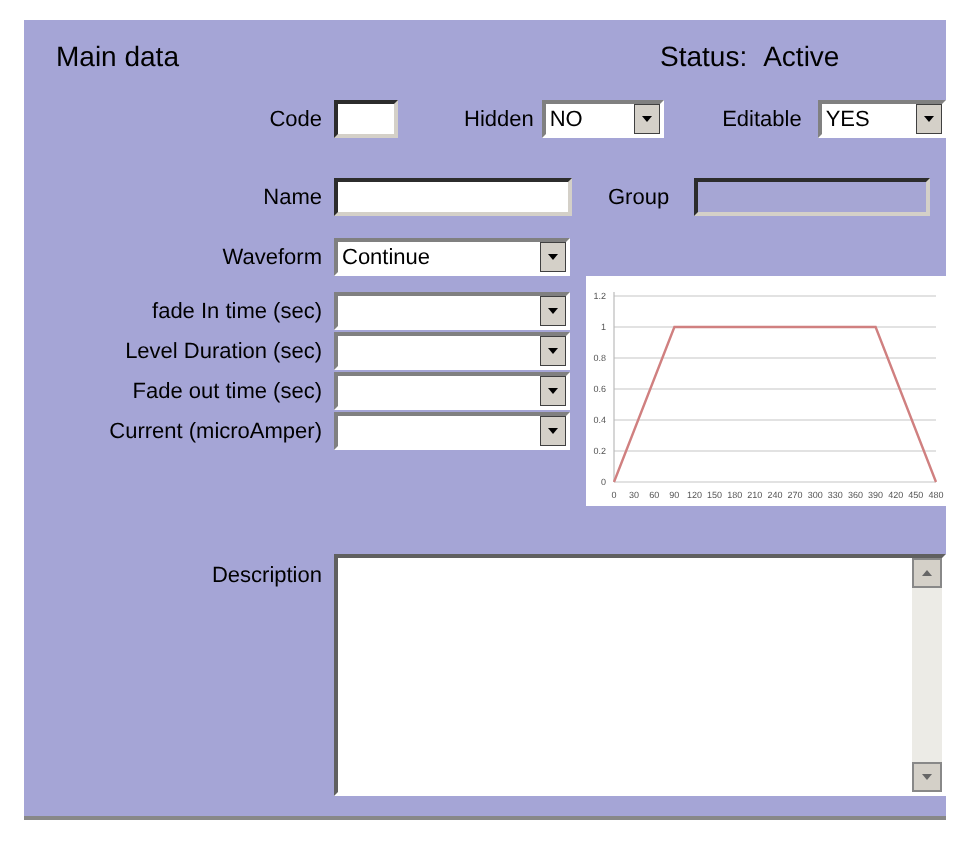 The image size is (962, 848). What do you see at coordinates (639, 197) in the screenshot?
I see `field-label: Group` at bounding box center [639, 197].